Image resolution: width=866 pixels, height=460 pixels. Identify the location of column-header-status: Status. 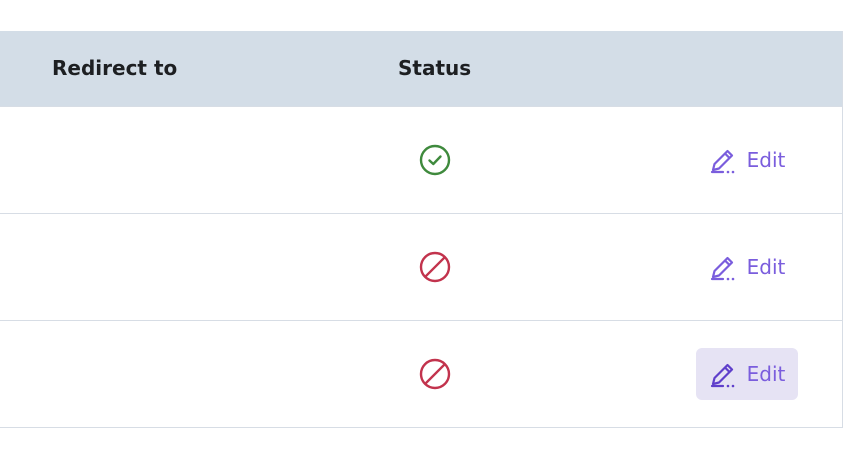
(435, 68).